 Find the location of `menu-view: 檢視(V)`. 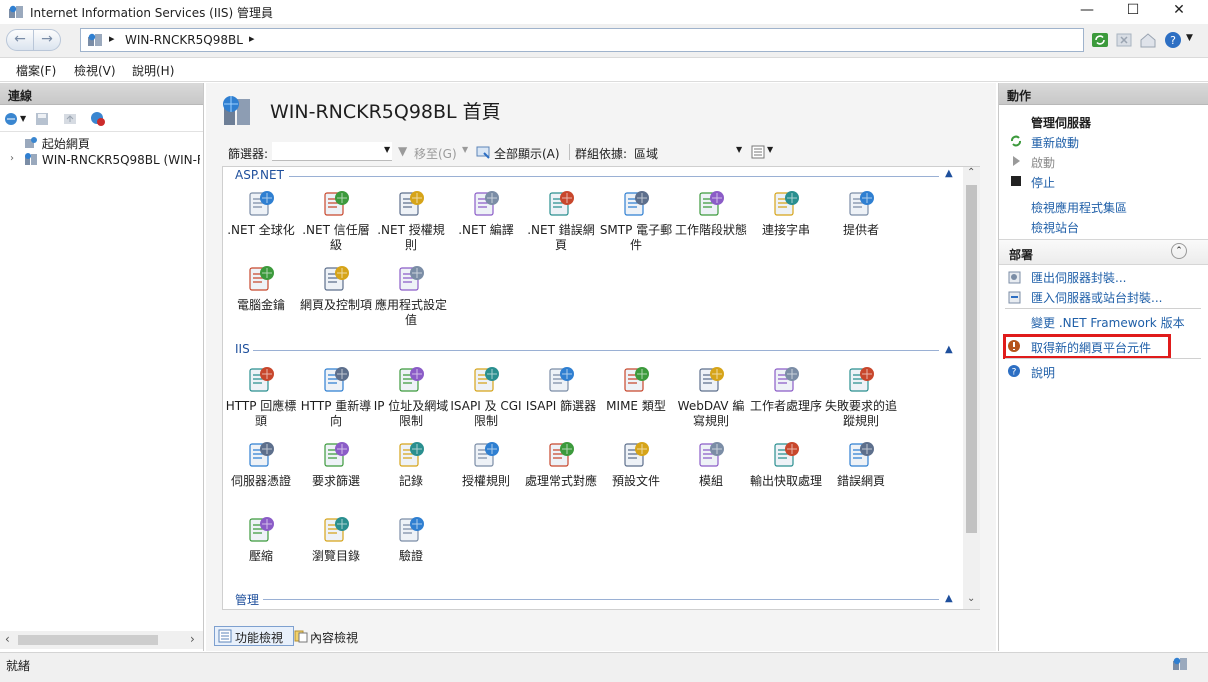

menu-view: 檢視(V) is located at coordinates (95, 70).